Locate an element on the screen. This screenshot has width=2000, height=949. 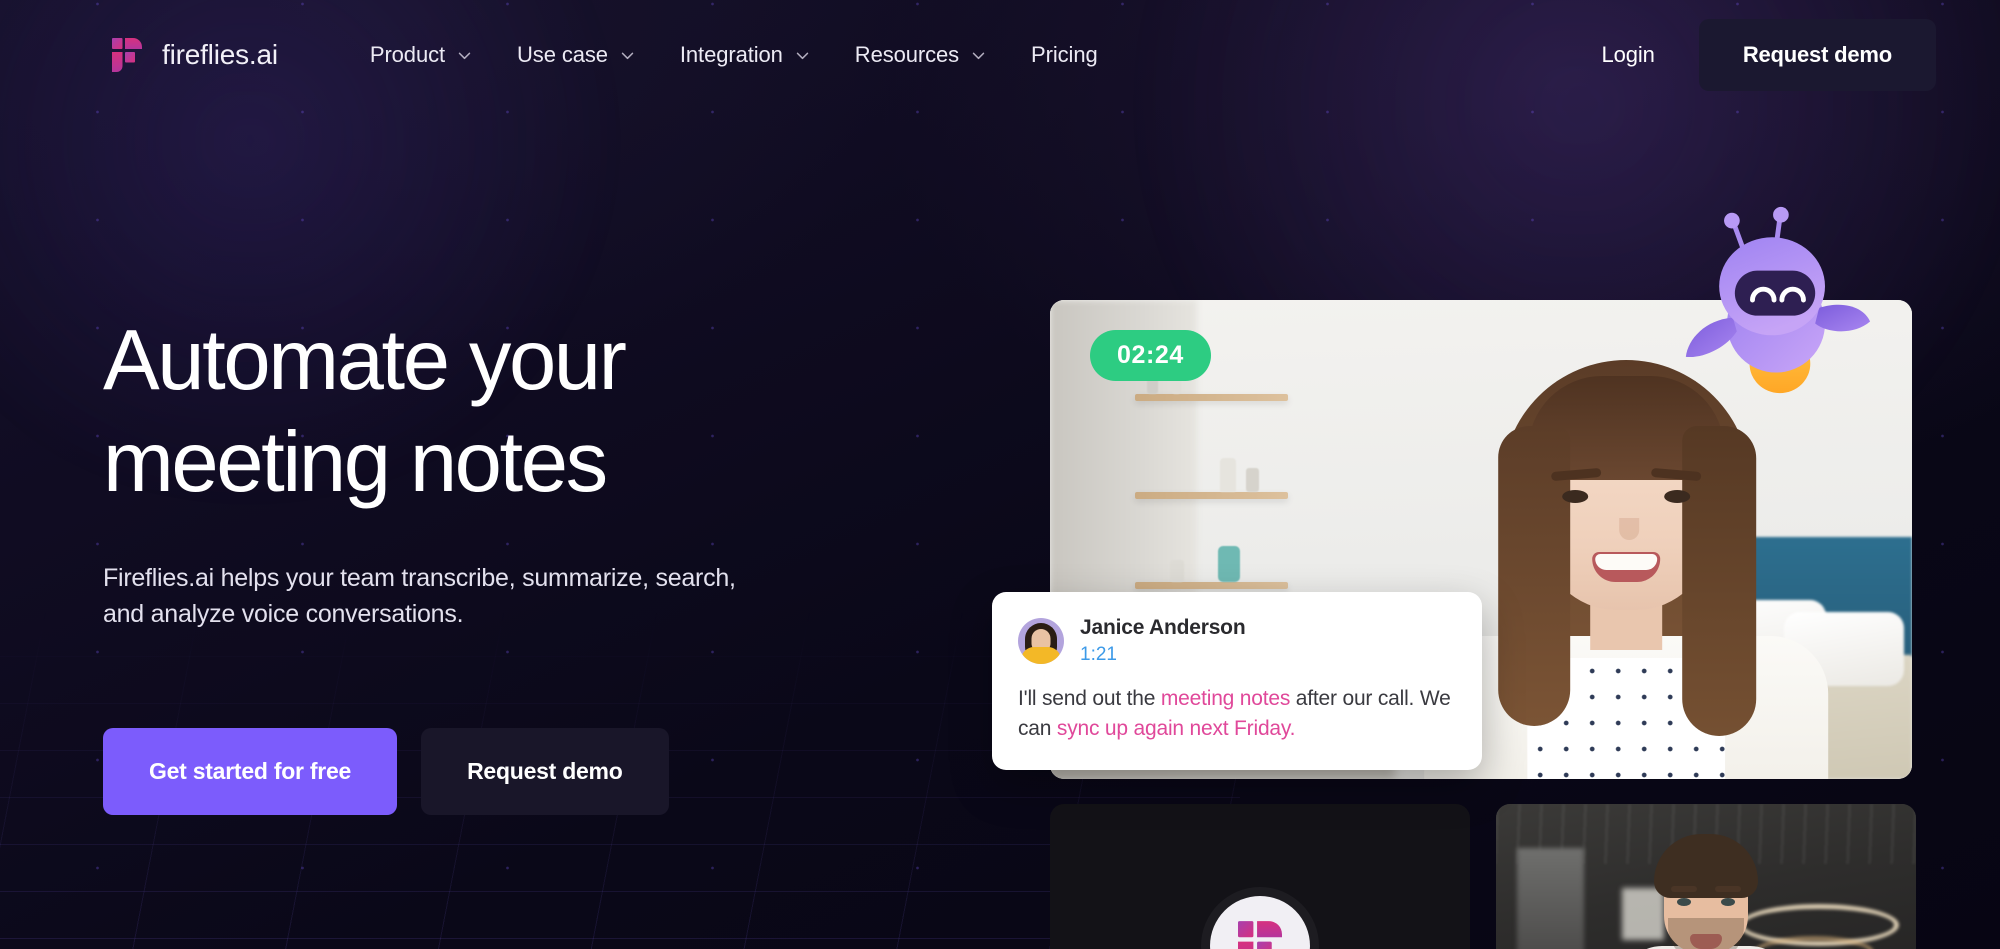
transcript-line1-post: after our call. is located at coordinates (1352, 699).